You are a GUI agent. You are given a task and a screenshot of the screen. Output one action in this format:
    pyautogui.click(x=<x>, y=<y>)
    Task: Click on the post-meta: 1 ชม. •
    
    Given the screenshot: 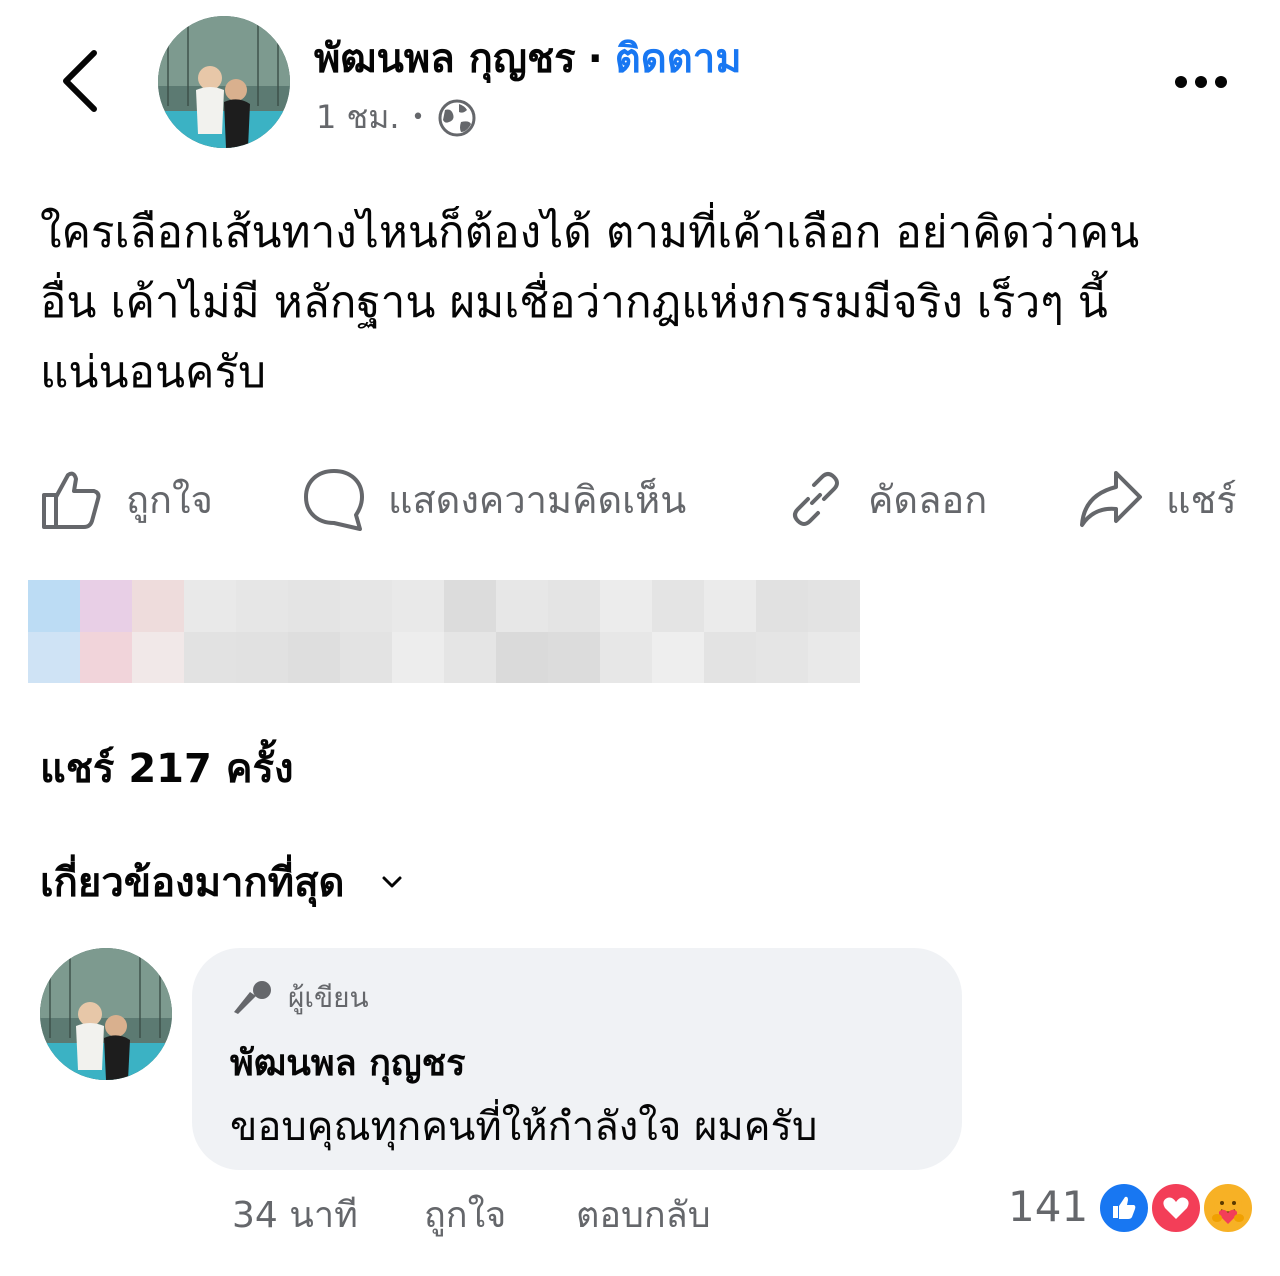 What is the action you would take?
    pyautogui.click(x=396, y=117)
    